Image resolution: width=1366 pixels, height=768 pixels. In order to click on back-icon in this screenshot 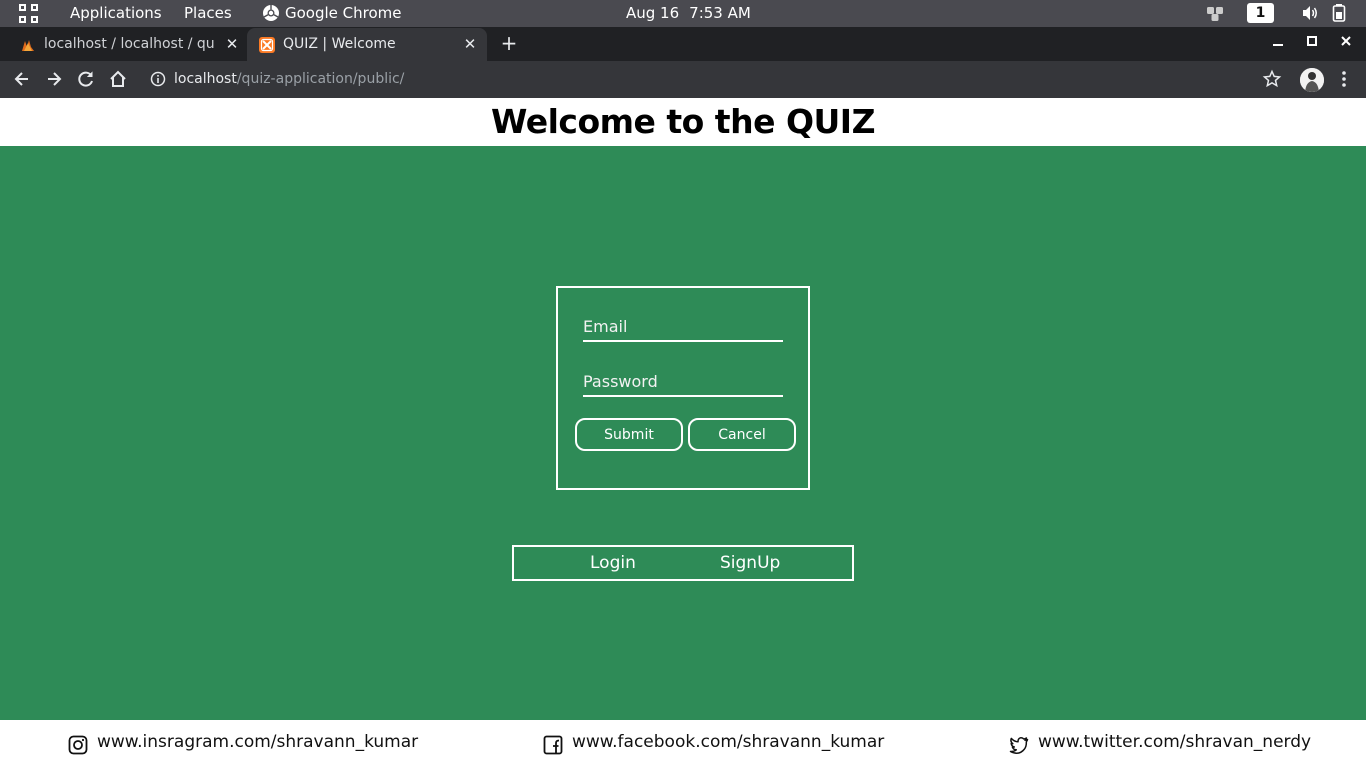, I will do `click(22, 79)`.